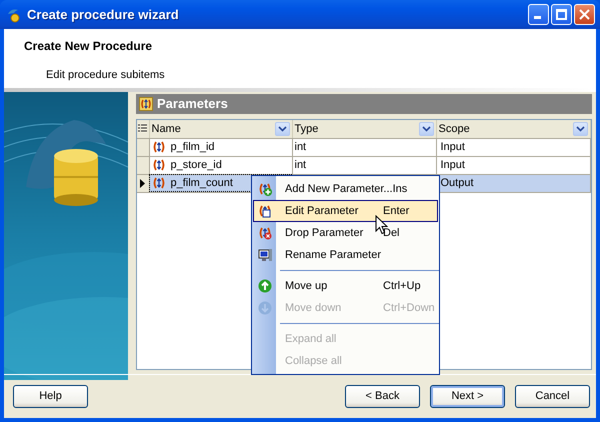 The width and height of the screenshot is (600, 422). Describe the element at coordinates (143, 183) in the screenshot. I see `row-pointer-icon` at that location.